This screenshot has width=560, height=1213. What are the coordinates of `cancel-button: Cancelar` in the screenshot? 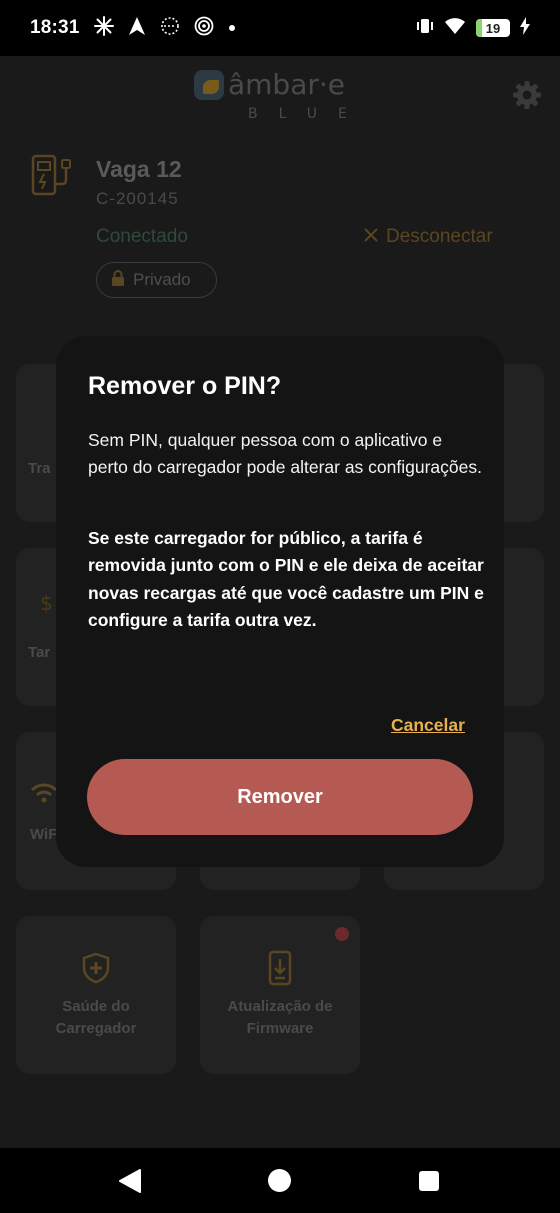 It's located at (428, 725).